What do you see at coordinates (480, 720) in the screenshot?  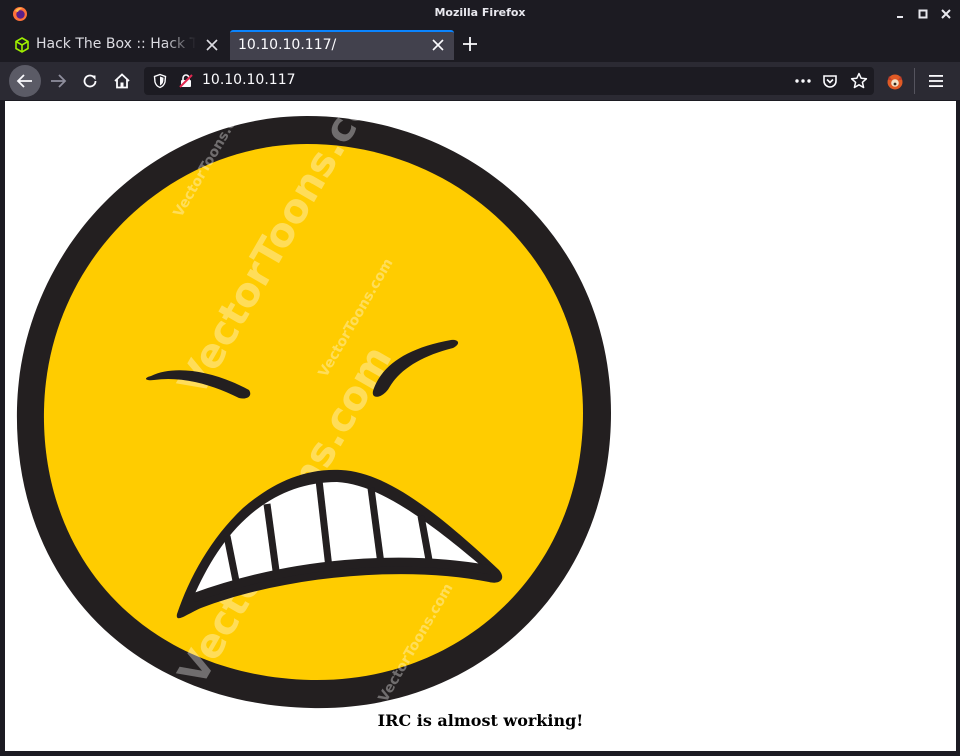 I see `page-caption: IRC is almost working!` at bounding box center [480, 720].